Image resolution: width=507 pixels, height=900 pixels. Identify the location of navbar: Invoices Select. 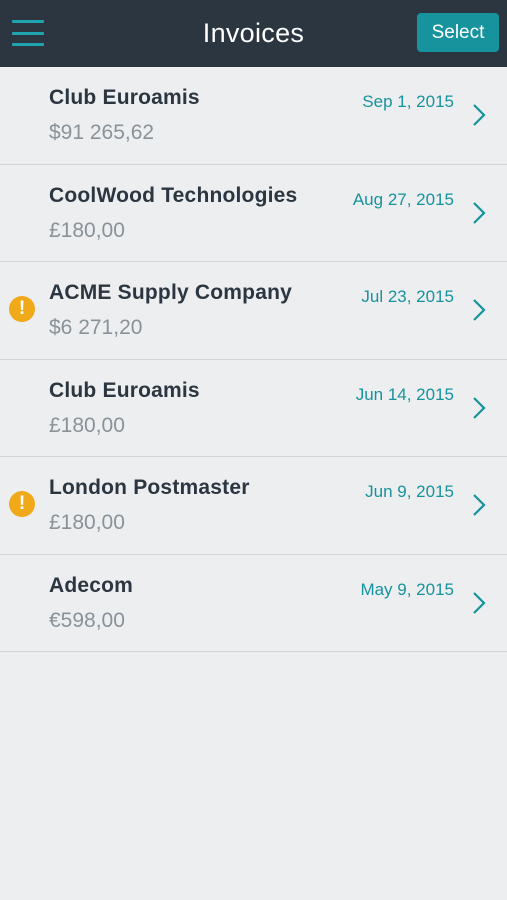
(253, 33).